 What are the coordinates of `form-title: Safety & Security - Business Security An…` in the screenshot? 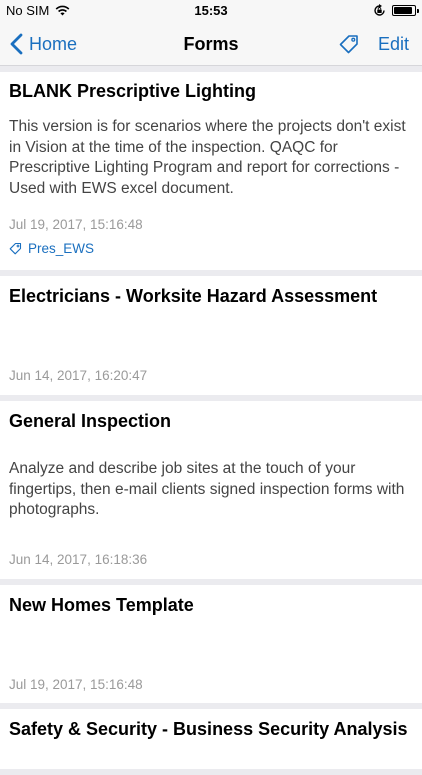 It's located at (208, 729).